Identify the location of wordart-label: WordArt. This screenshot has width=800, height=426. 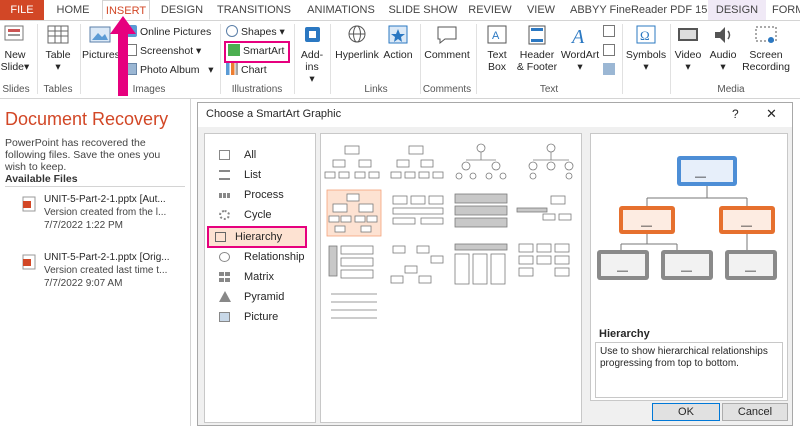
(580, 55).